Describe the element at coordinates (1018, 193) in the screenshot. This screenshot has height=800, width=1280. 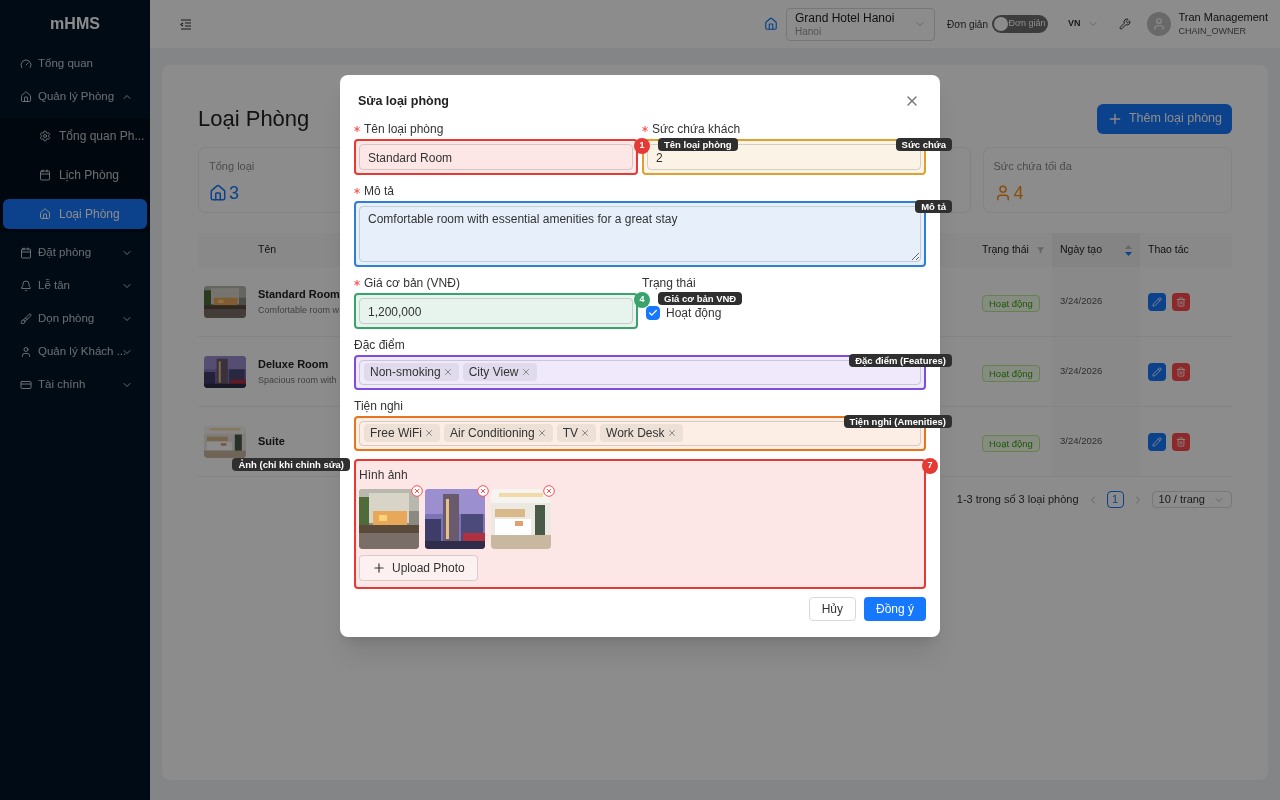
I see `stat-value: 4` at that location.